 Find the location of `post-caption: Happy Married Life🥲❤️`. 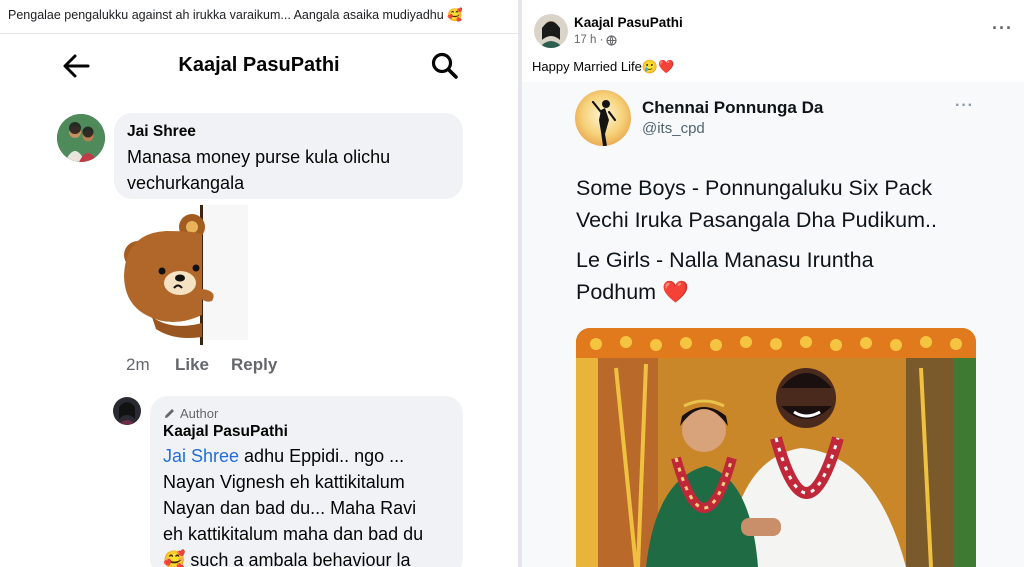

post-caption: Happy Married Life🥲❤️ is located at coordinates (603, 66).